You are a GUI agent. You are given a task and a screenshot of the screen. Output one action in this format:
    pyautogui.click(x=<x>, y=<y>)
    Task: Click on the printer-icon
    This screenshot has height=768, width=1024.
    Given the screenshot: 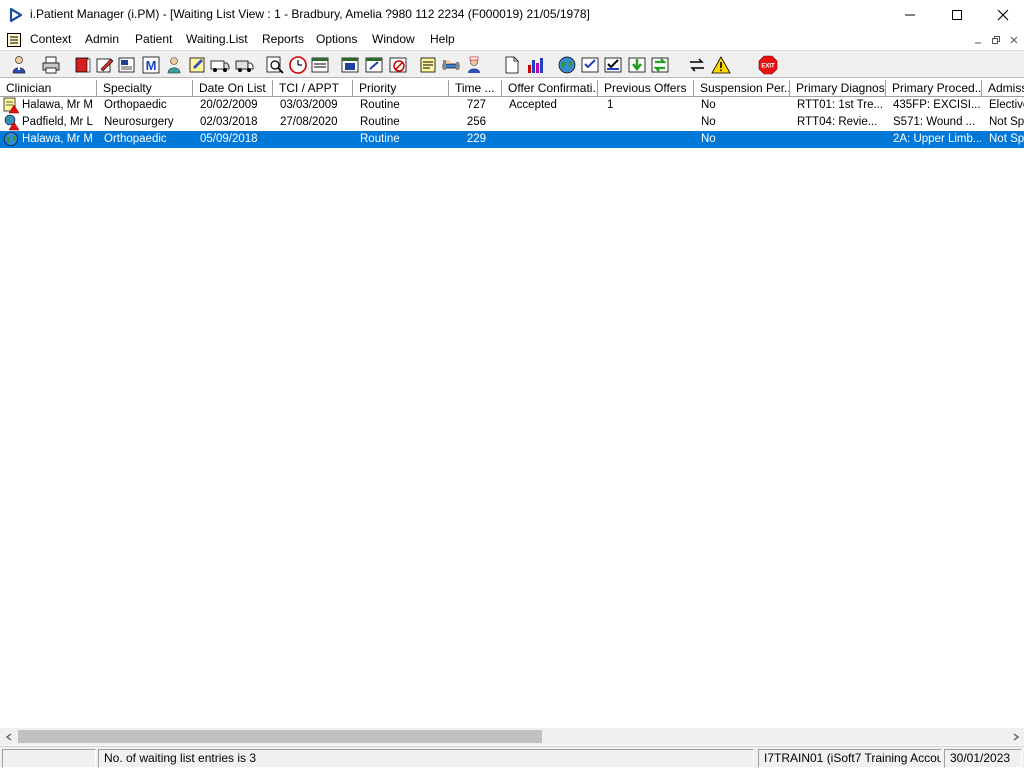 What is the action you would take?
    pyautogui.click(x=51, y=65)
    